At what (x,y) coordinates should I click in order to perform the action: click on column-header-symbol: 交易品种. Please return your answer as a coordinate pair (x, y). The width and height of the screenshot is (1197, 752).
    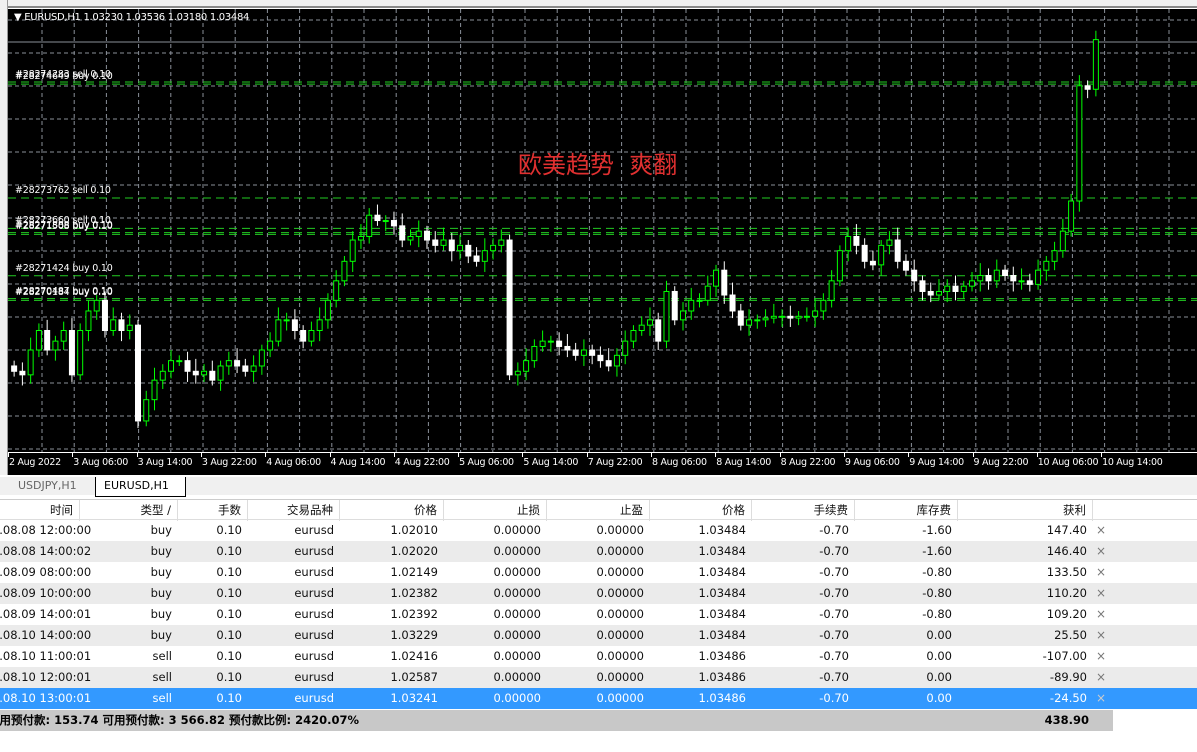
    Looking at the image, I should click on (294, 510).